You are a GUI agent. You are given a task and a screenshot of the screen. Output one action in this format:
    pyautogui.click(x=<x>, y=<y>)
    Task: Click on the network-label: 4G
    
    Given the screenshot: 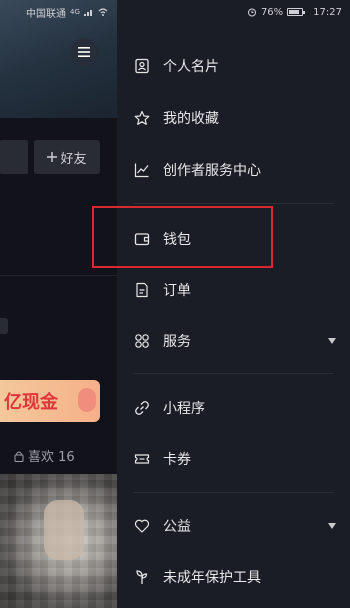 What is the action you would take?
    pyautogui.click(x=75, y=12)
    